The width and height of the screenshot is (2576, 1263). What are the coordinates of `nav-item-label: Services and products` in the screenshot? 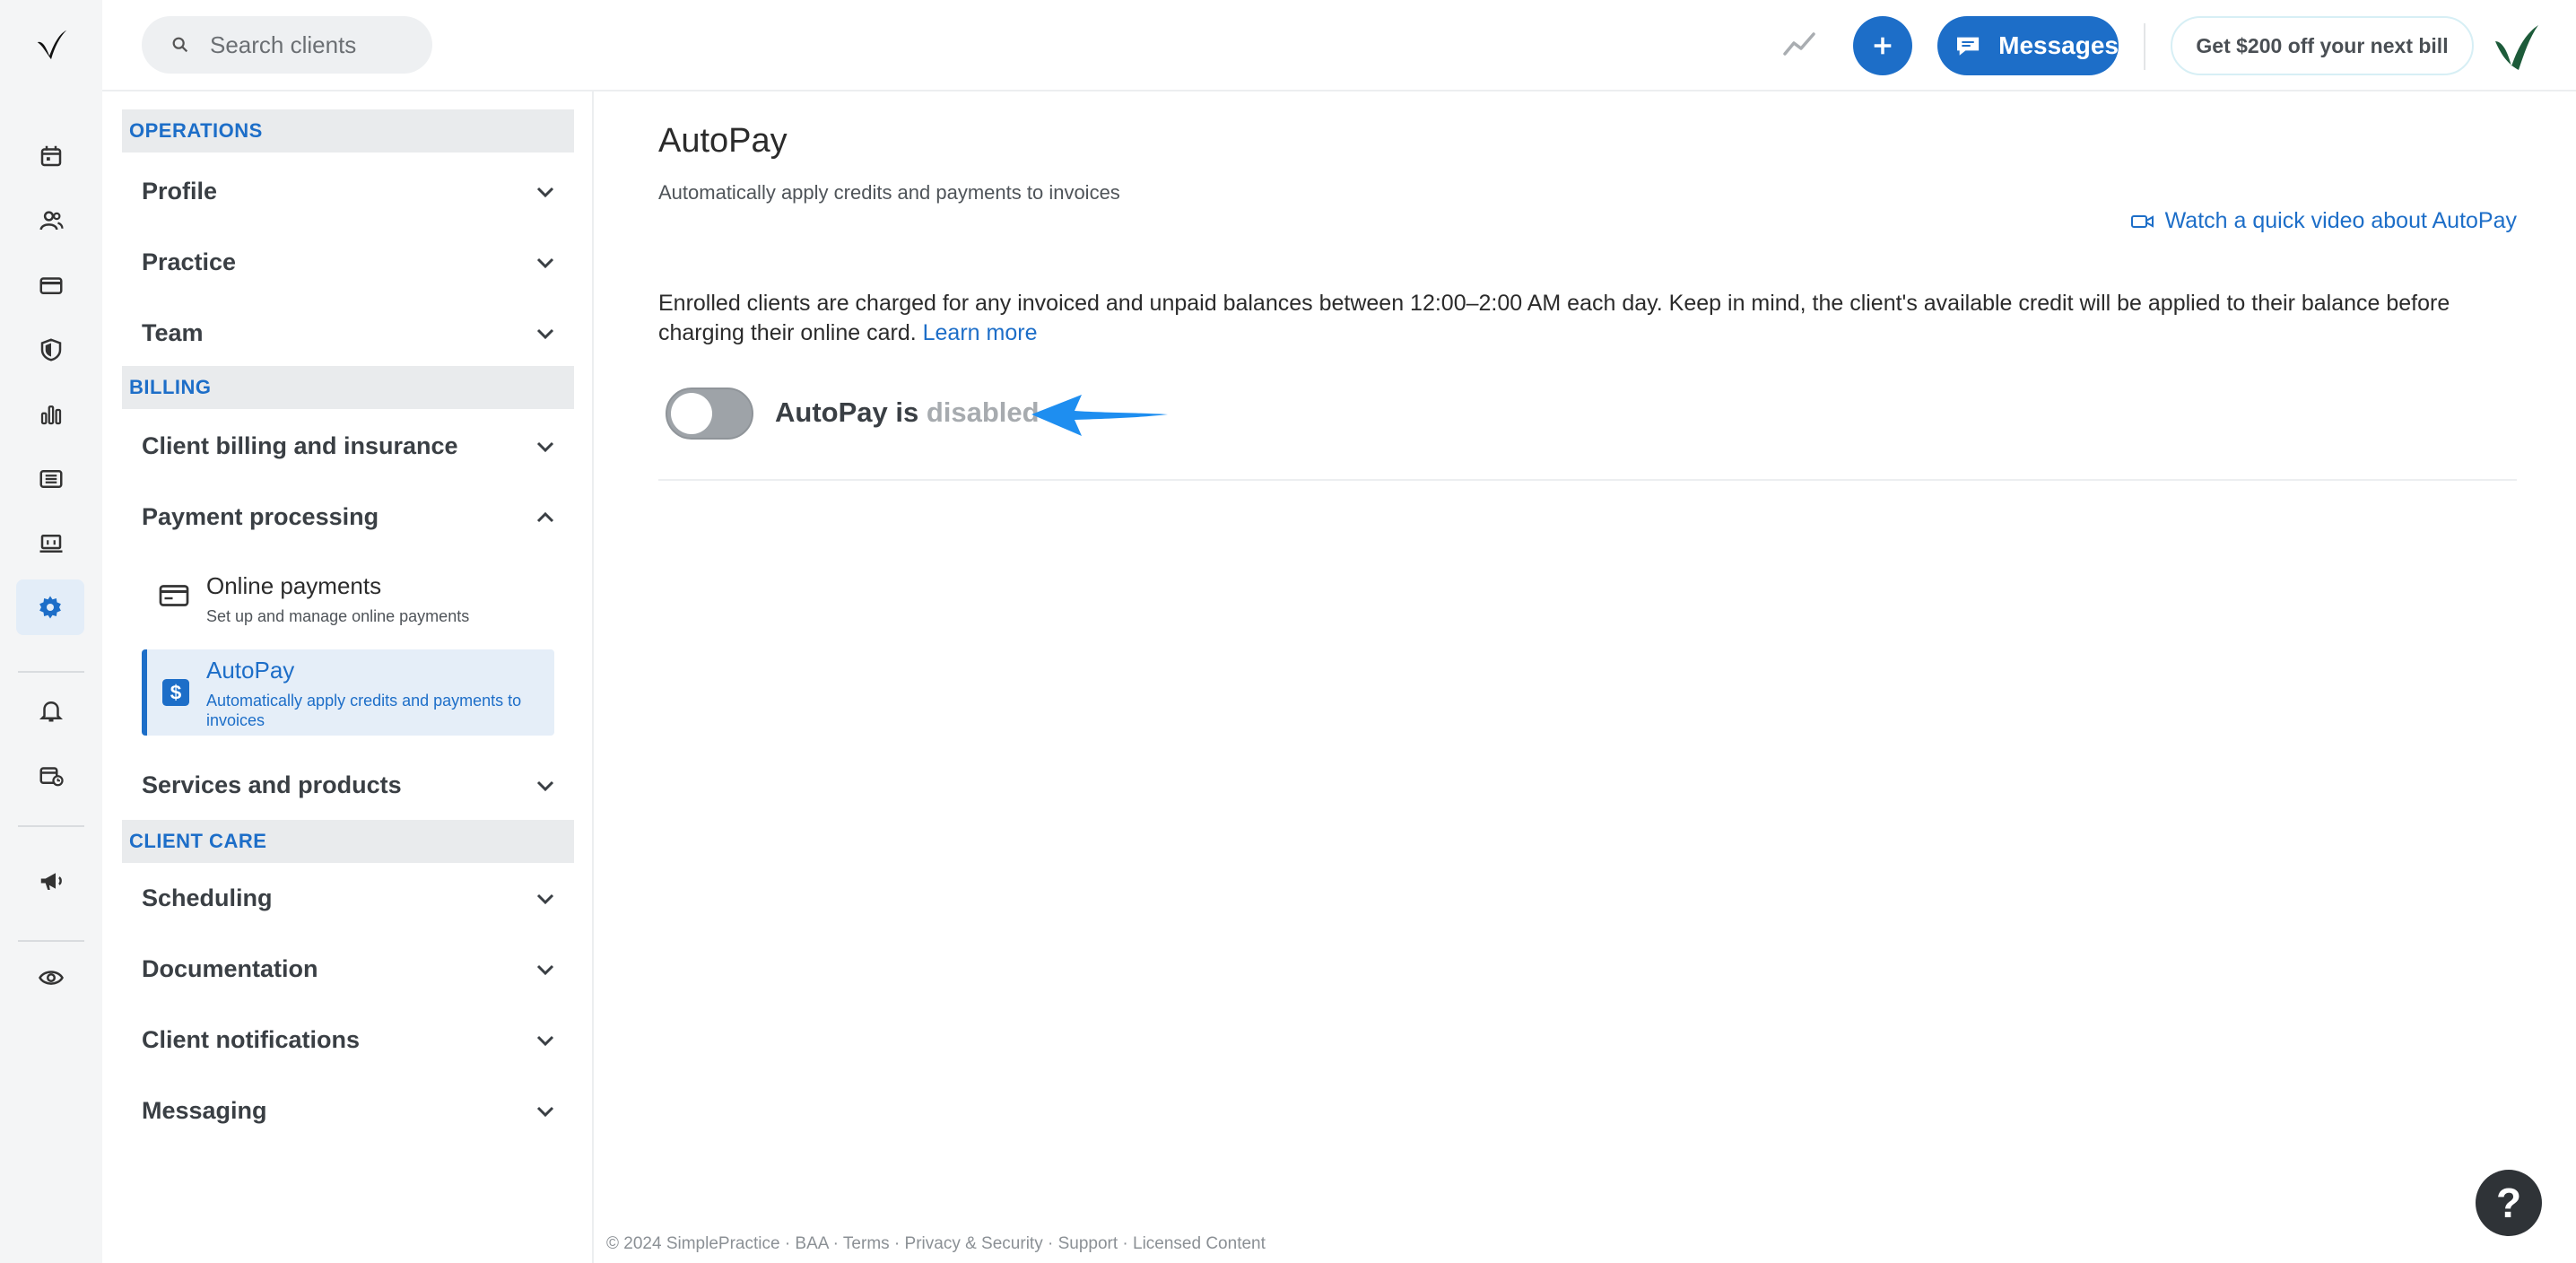 It's located at (272, 784).